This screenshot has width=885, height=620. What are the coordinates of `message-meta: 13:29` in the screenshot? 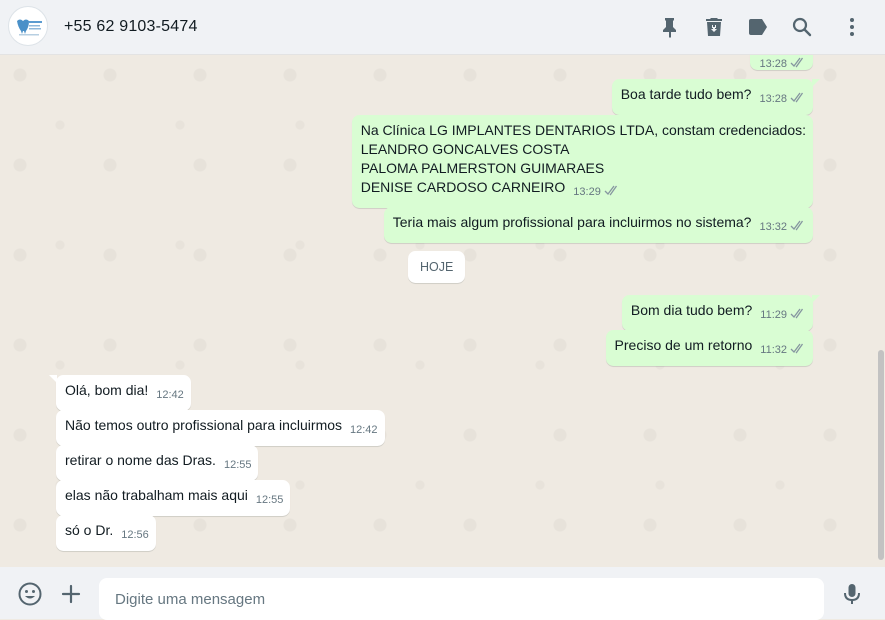 It's located at (596, 192).